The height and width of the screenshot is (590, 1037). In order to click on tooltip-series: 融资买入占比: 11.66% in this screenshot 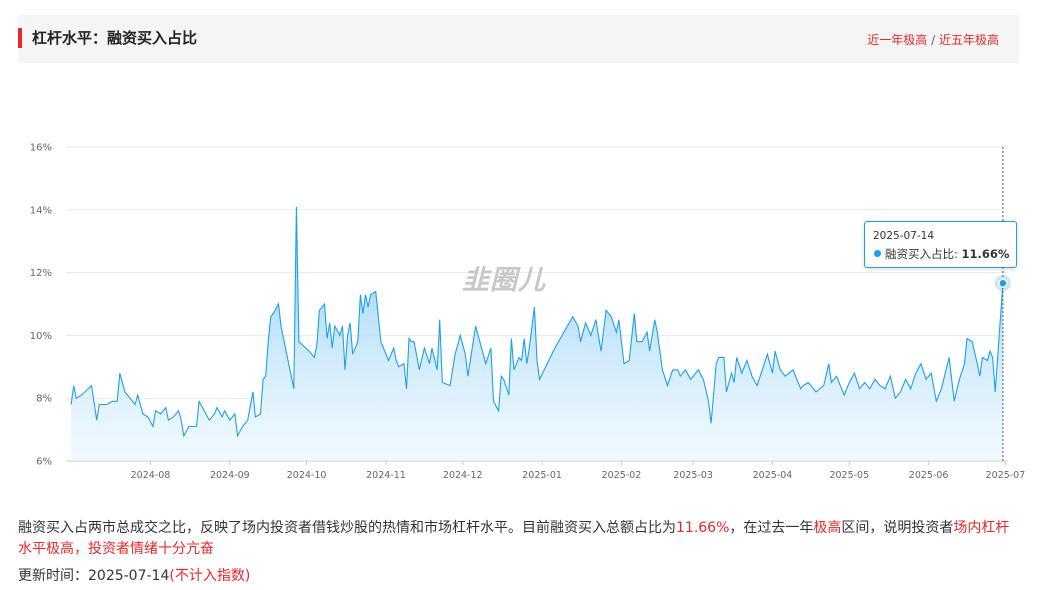, I will do `click(947, 254)`.